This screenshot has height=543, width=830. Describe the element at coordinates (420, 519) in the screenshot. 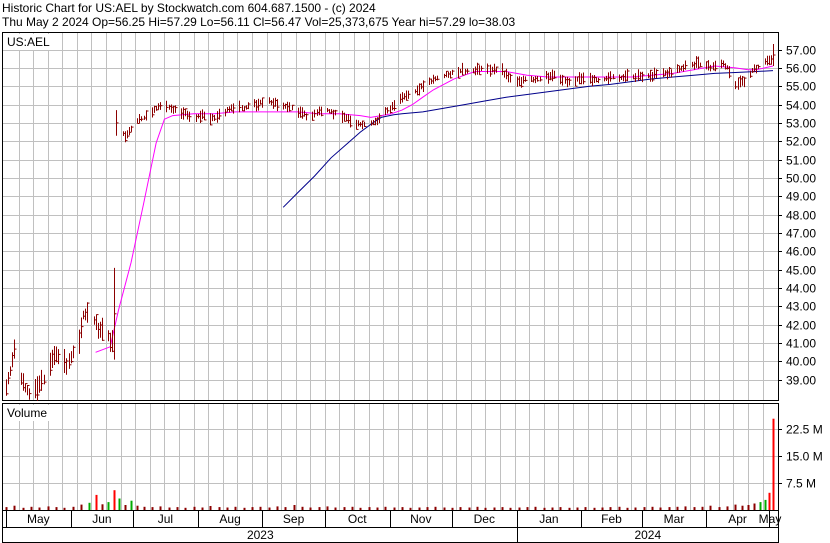

I see `month-label: Nov` at that location.